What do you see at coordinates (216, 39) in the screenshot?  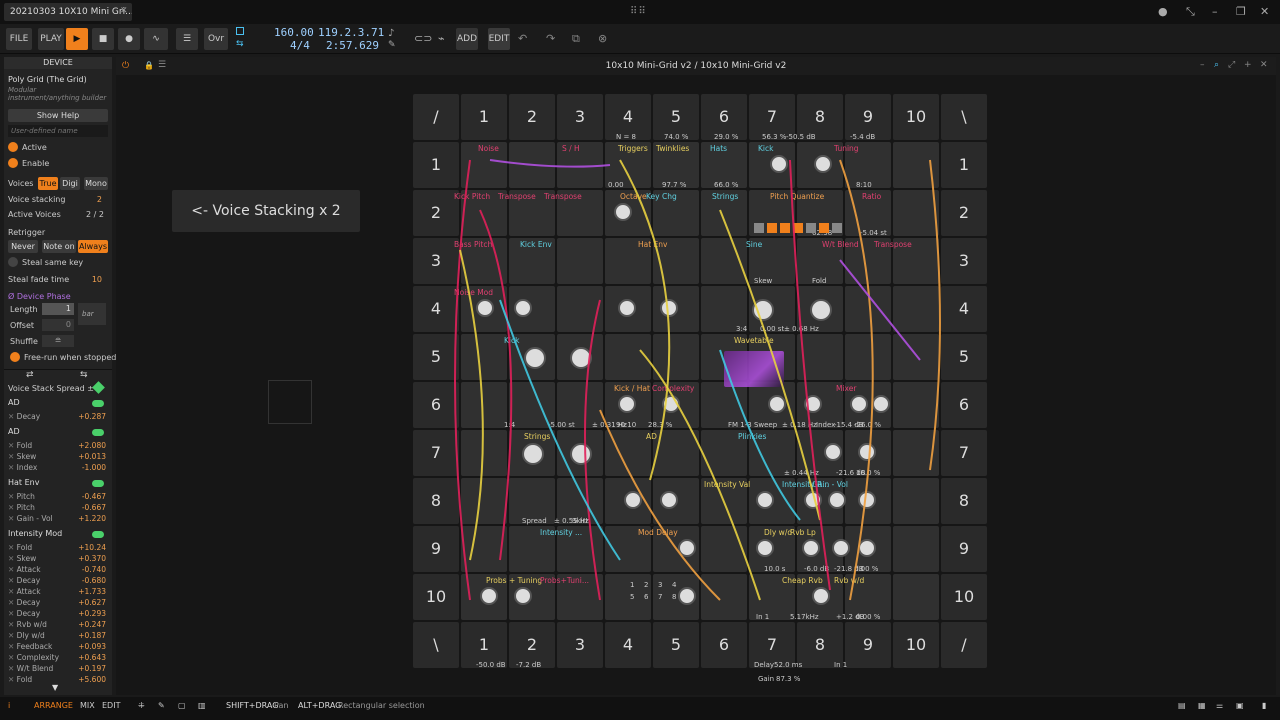 I see `overdub-button: Ovr` at bounding box center [216, 39].